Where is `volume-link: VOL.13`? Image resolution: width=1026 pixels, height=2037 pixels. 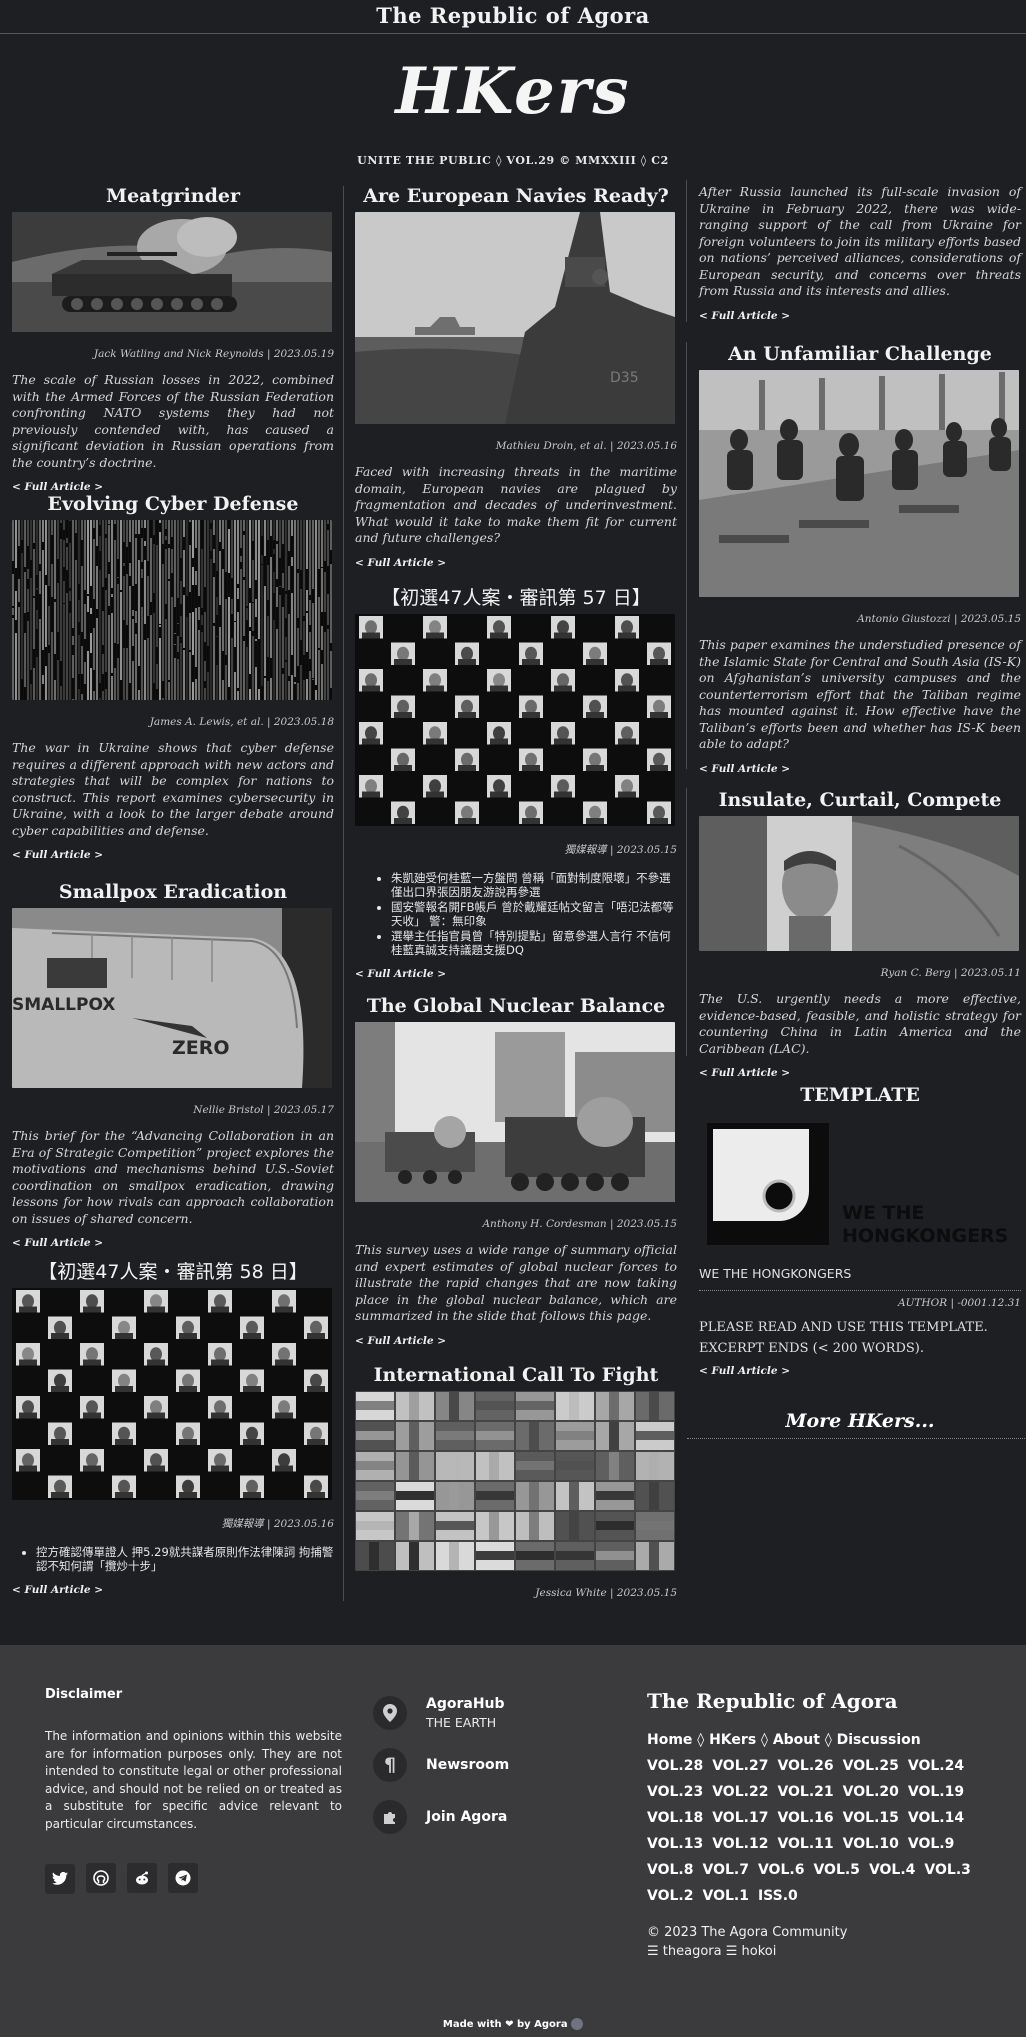
volume-link: VOL.13 is located at coordinates (675, 1844).